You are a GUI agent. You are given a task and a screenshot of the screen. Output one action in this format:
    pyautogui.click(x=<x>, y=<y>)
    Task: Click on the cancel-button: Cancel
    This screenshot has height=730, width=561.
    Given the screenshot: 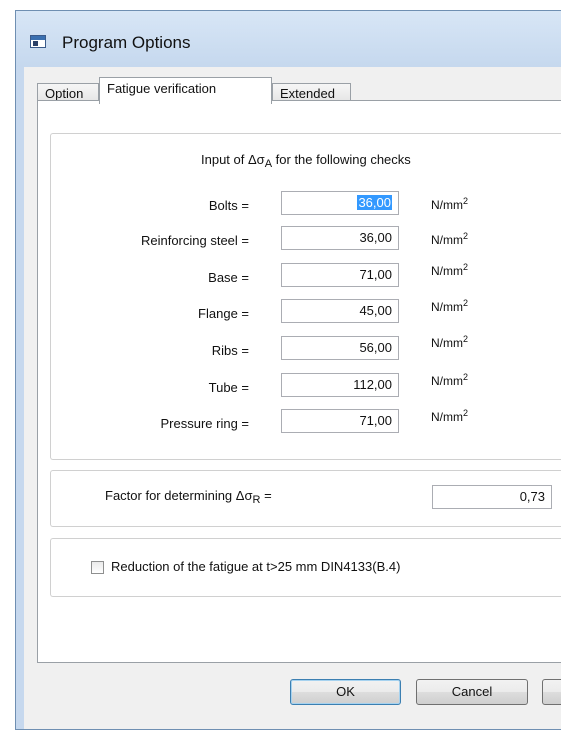 What is the action you would take?
    pyautogui.click(x=472, y=692)
    